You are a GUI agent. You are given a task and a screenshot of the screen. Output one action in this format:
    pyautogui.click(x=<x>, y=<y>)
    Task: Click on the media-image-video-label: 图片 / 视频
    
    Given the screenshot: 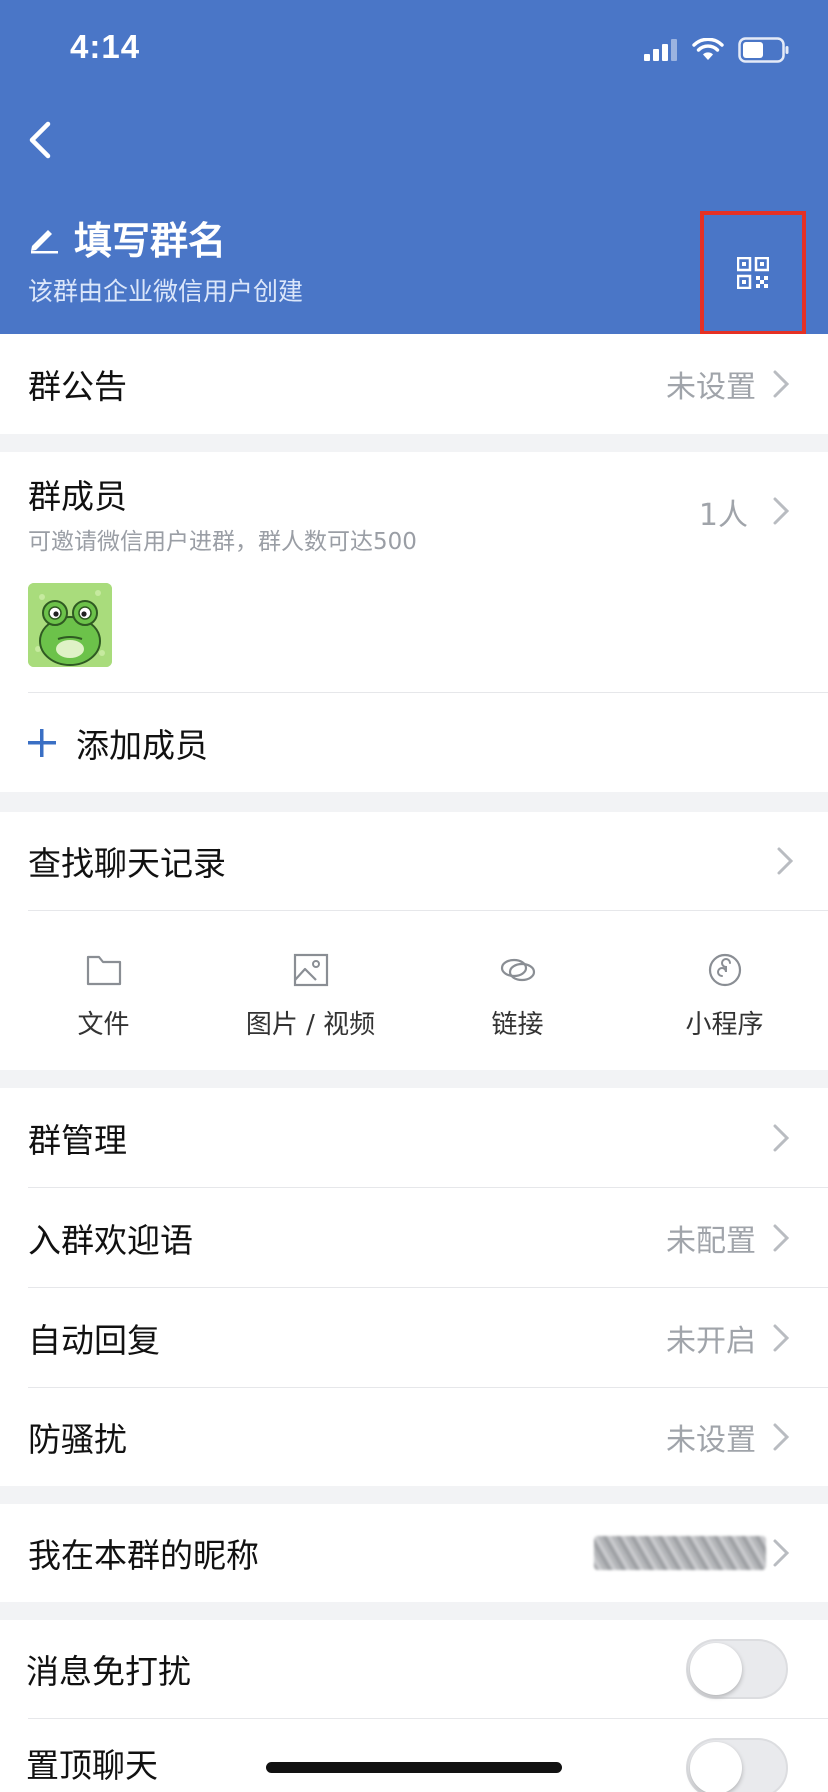 What is the action you would take?
    pyautogui.click(x=310, y=1025)
    